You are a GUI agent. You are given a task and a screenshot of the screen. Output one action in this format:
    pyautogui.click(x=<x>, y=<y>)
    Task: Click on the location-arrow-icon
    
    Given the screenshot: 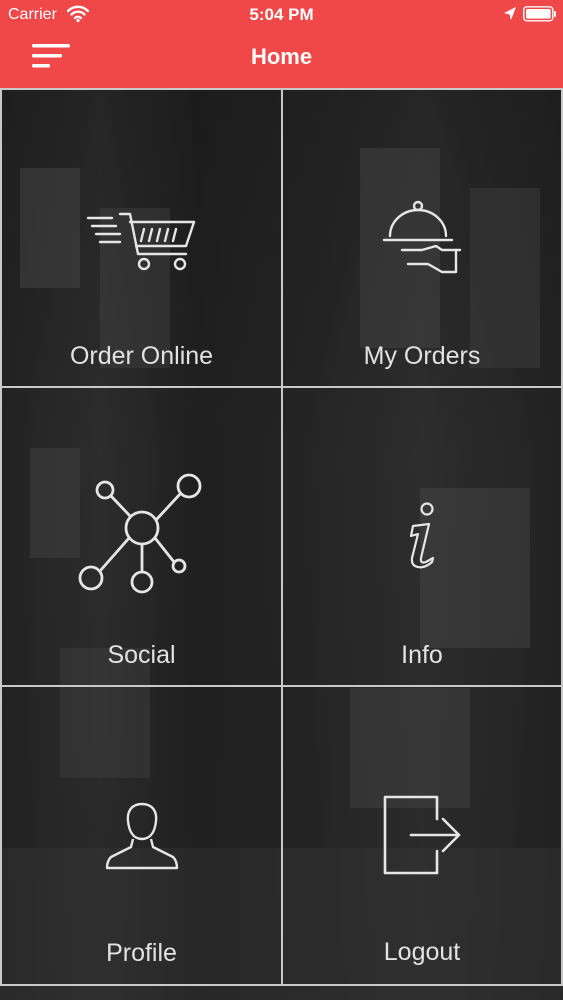 What is the action you would take?
    pyautogui.click(x=510, y=16)
    